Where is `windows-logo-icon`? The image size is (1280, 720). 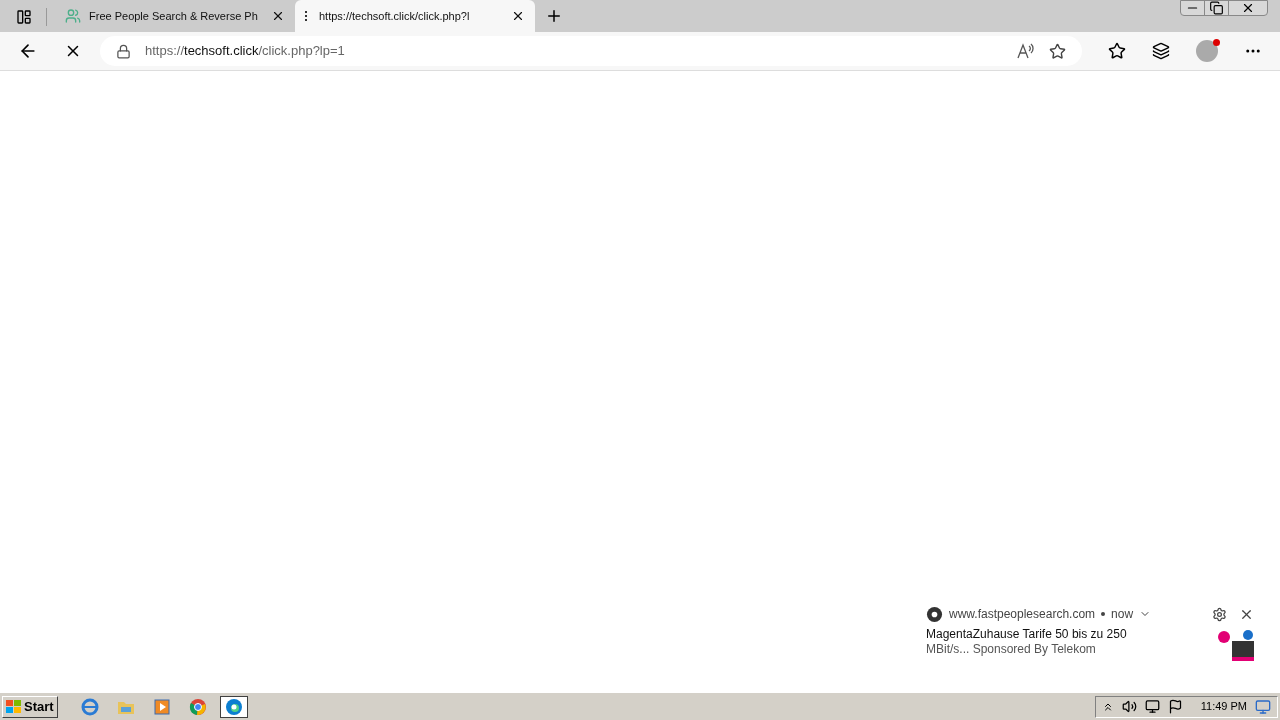
windows-logo-icon is located at coordinates (14, 706).